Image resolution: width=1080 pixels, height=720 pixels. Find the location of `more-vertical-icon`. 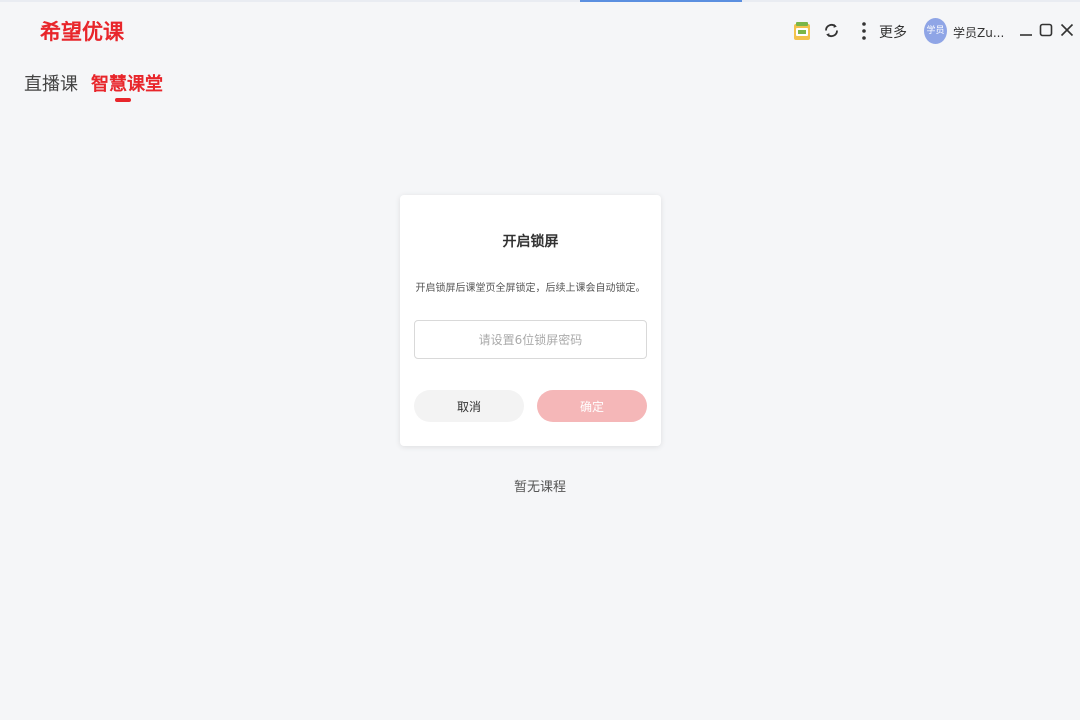

more-vertical-icon is located at coordinates (864, 31).